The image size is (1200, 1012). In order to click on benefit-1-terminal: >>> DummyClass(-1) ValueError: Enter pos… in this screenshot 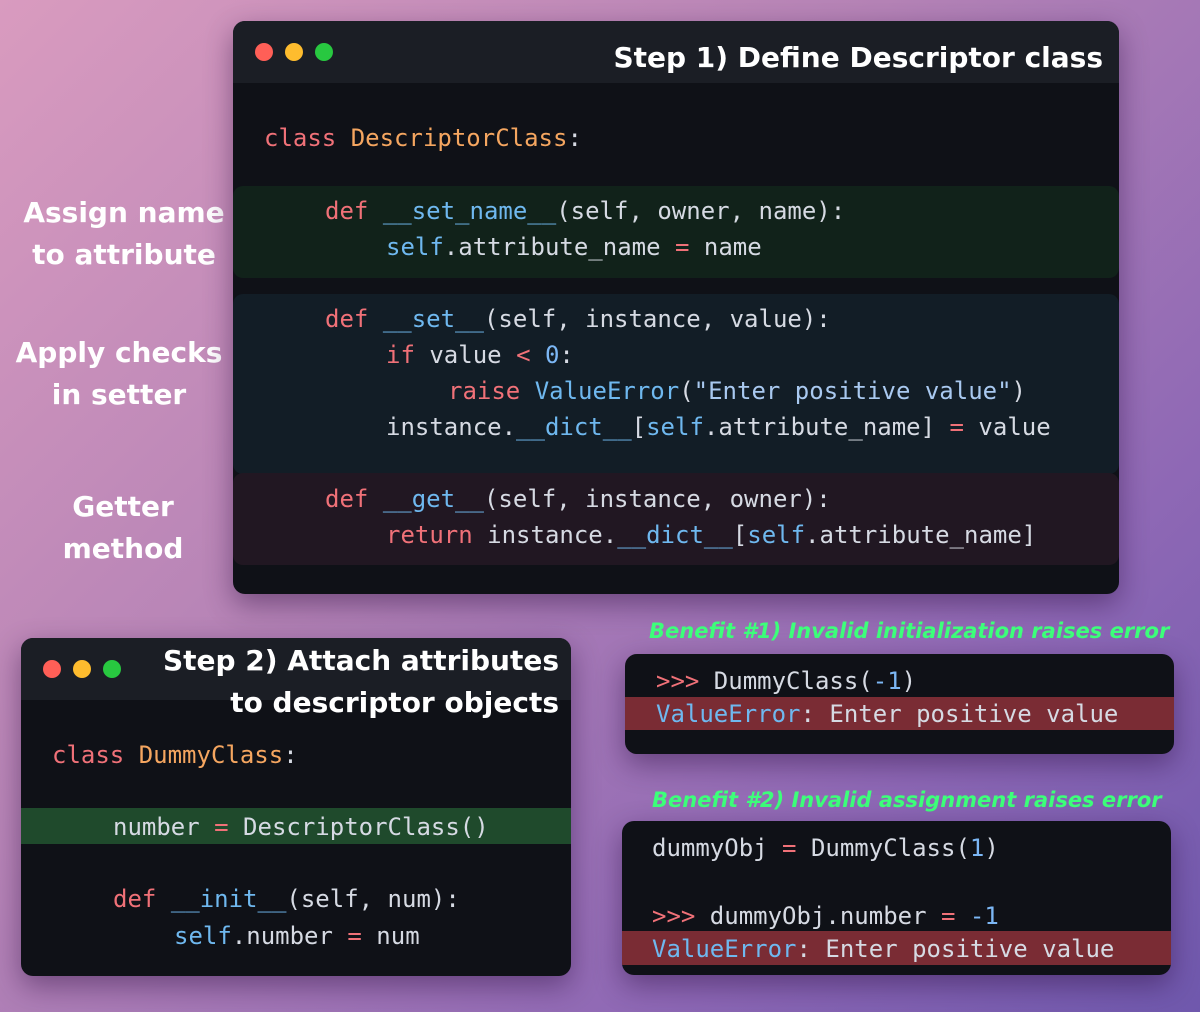, I will do `click(899, 704)`.